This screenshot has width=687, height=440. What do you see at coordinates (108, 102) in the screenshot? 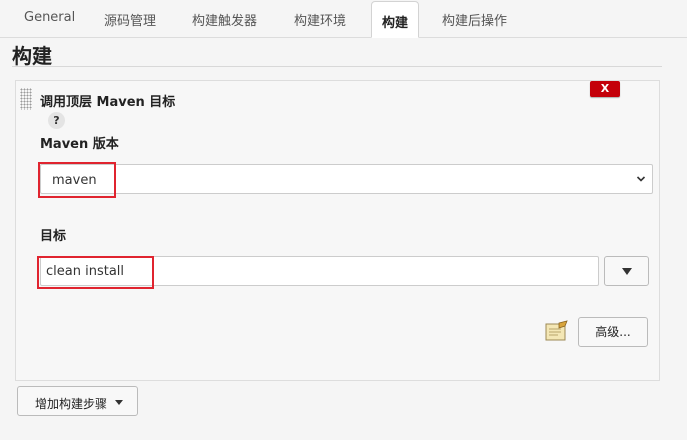
I see `build-step-title: 调用顶层 Maven 目标` at bounding box center [108, 102].